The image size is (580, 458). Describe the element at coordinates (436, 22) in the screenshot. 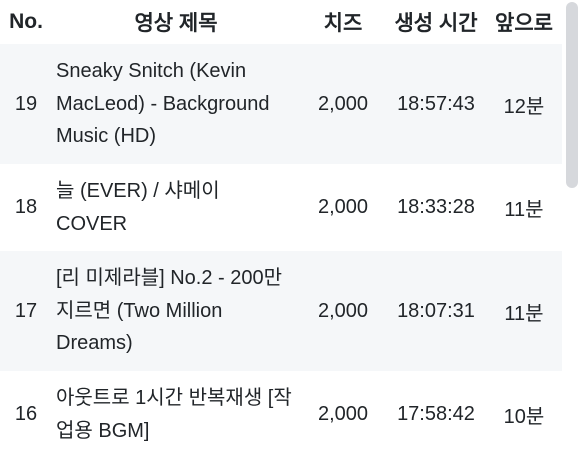

I see `col-header-created-time: 생성 시간` at that location.